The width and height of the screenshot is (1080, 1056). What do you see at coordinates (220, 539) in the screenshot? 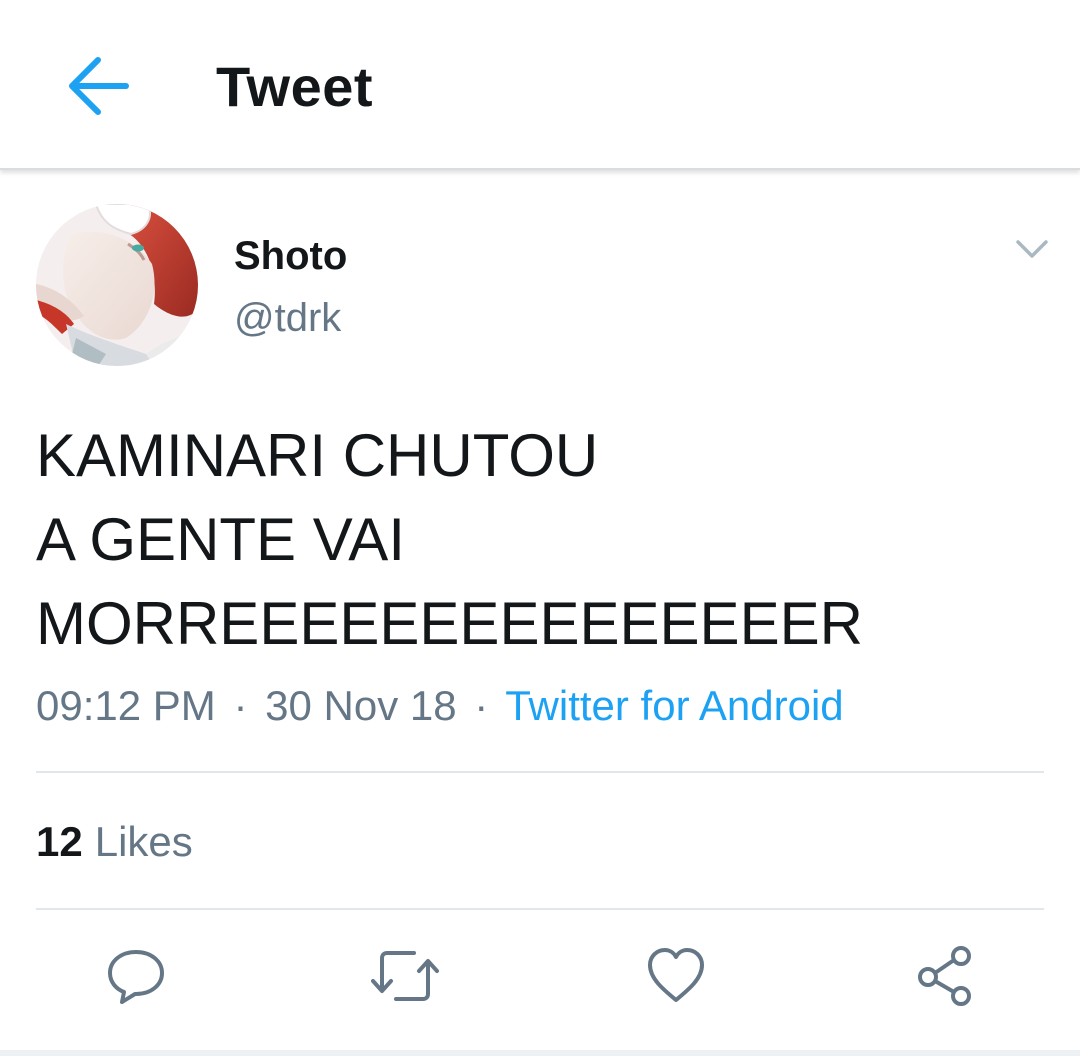
I see `tweet-text-line: A GENTE VAI` at bounding box center [220, 539].